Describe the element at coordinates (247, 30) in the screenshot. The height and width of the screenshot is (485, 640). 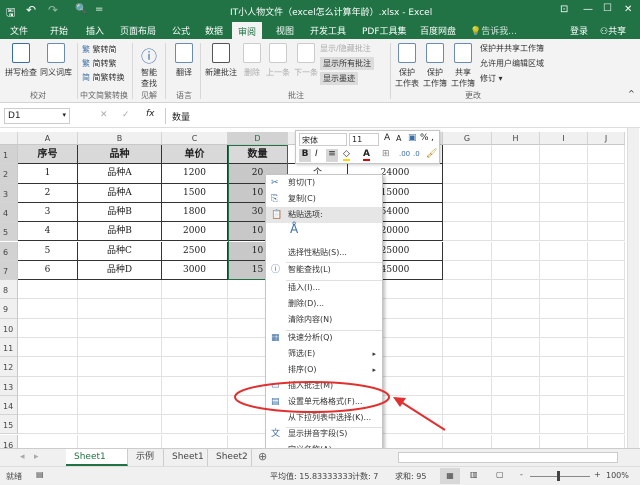
I see `tab-review: 审阅` at that location.